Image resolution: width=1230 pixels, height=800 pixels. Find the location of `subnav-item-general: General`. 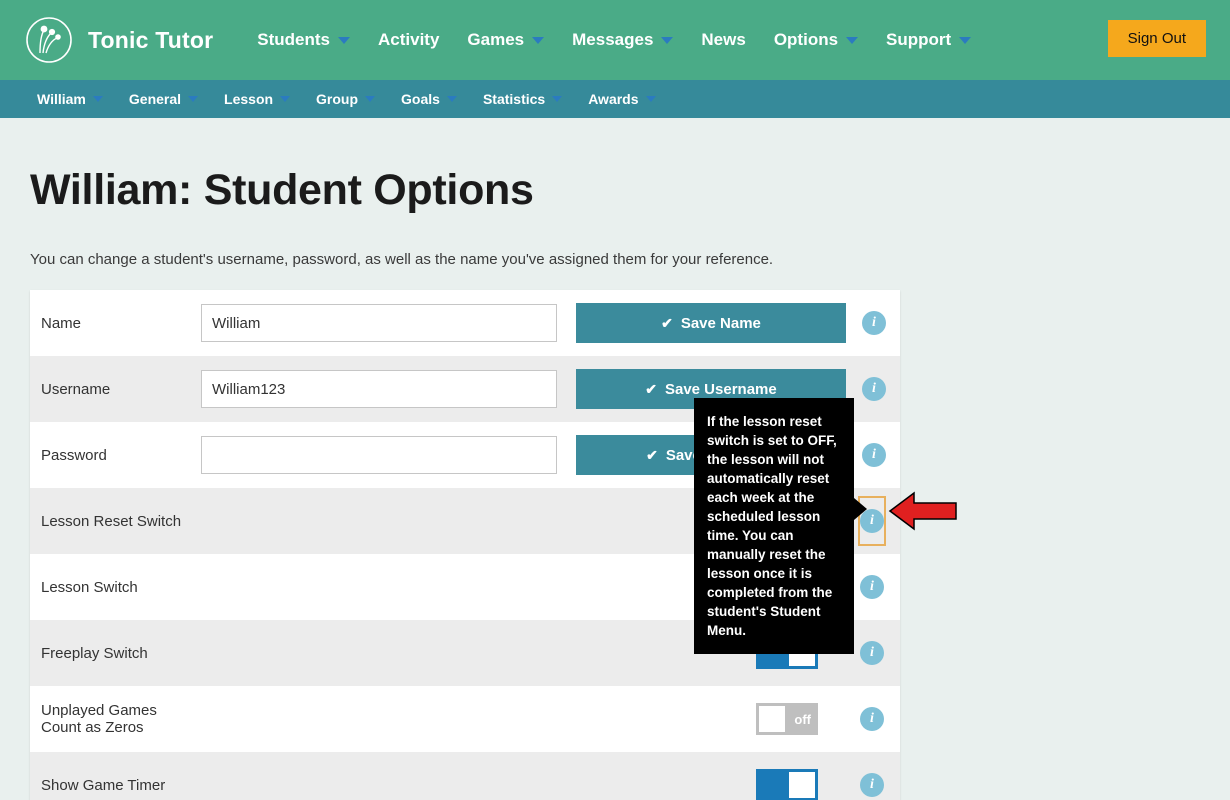

subnav-item-general: General is located at coordinates (163, 99).